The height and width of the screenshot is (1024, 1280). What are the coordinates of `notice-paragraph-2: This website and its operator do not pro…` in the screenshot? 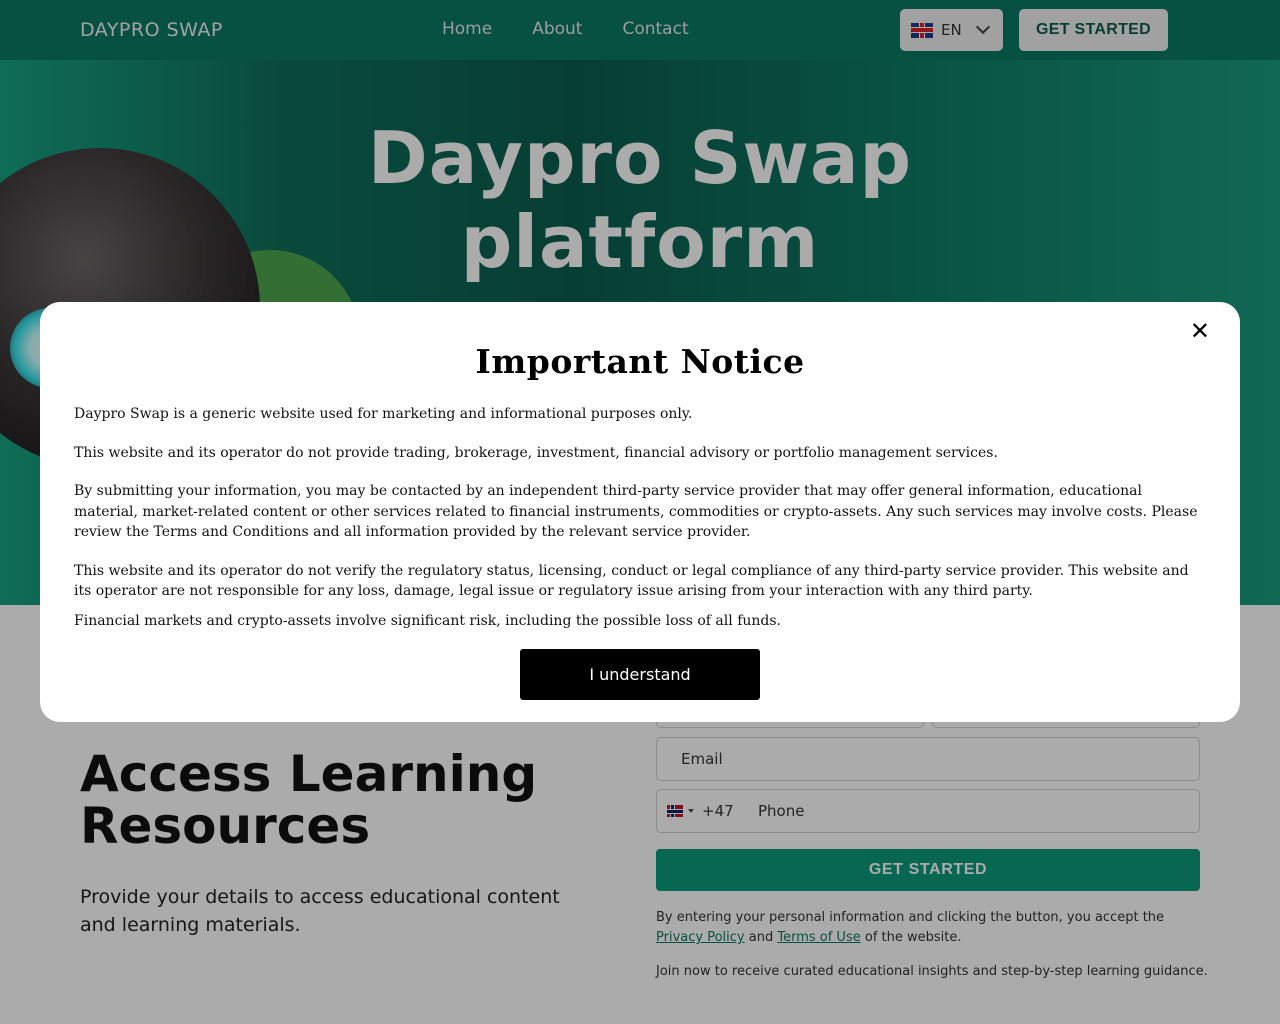 It's located at (536, 452).